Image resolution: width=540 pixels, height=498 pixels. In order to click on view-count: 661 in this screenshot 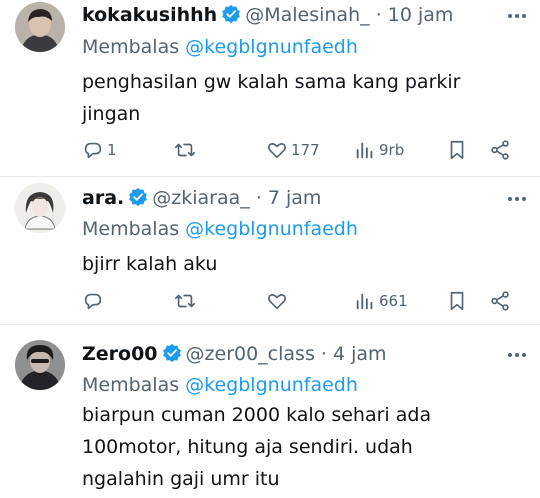, I will do `click(393, 301)`.